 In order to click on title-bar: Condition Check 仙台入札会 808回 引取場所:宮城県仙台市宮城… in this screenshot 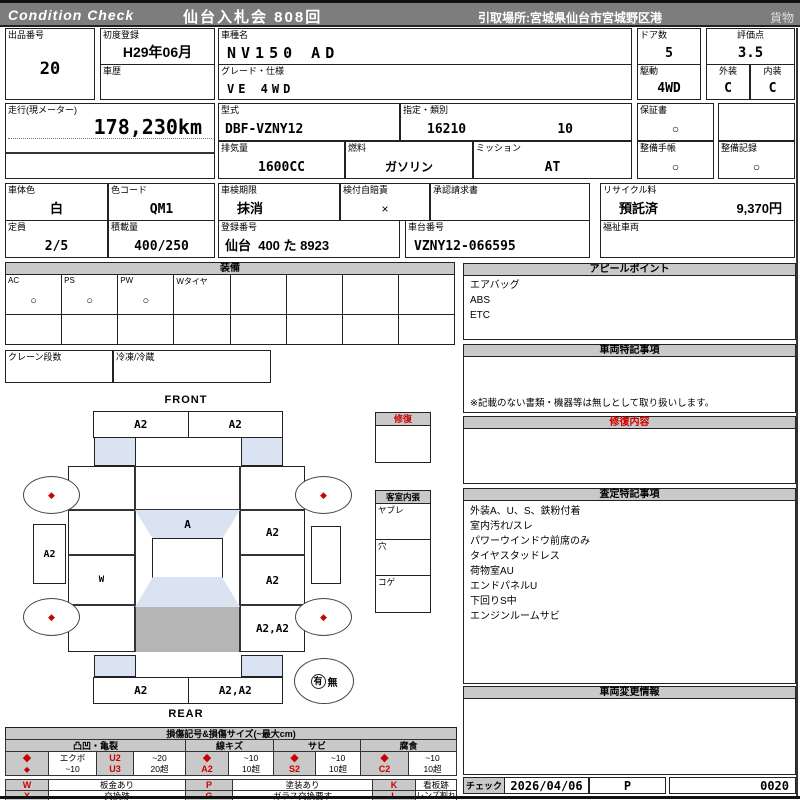, I will do `click(400, 13)`.